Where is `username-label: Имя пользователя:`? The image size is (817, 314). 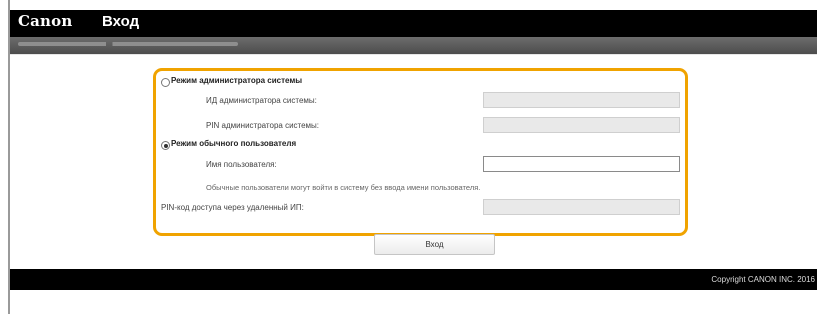
username-label: Имя пользователя: is located at coordinates (241, 164).